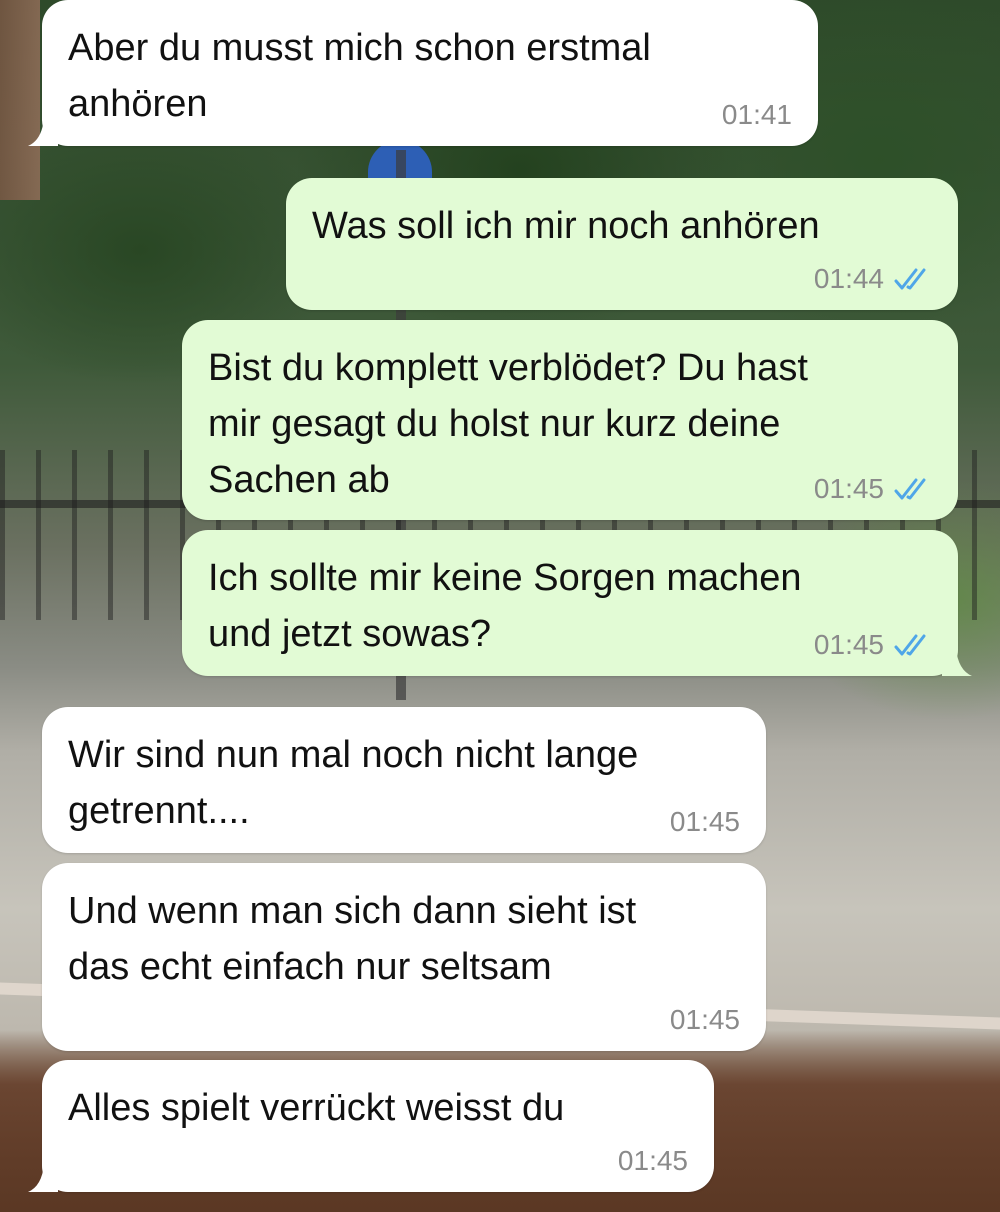  What do you see at coordinates (316, 1108) in the screenshot?
I see `message-text: Alles spielt verrückt weisst du` at bounding box center [316, 1108].